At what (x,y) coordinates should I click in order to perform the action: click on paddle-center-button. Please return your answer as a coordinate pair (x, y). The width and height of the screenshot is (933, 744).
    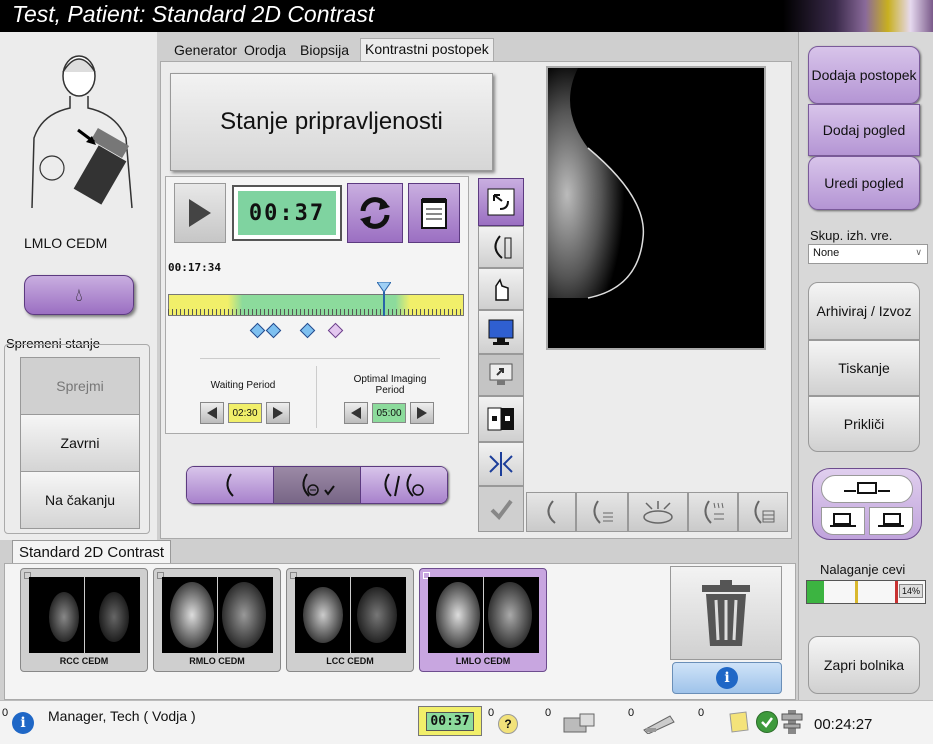
    Looking at the image, I should click on (867, 489).